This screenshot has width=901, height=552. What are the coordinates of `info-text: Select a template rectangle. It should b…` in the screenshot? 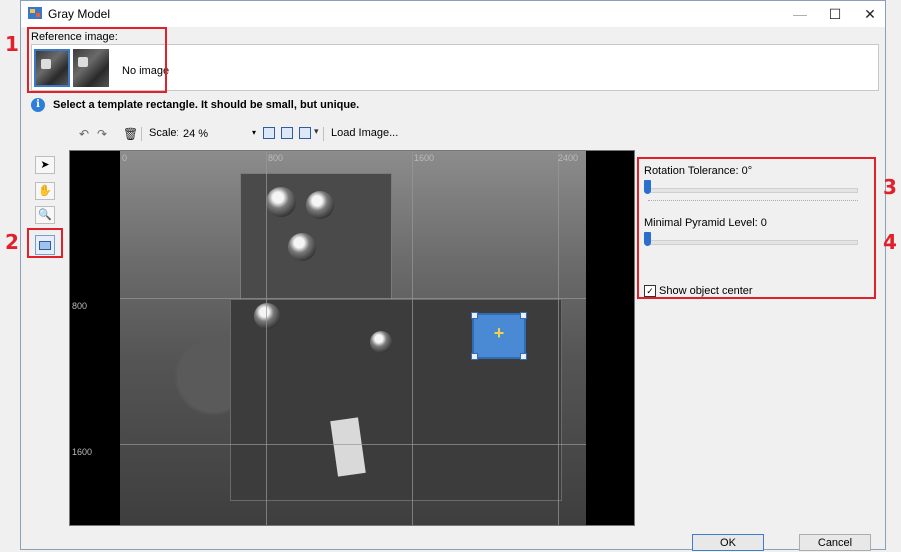 It's located at (206, 105).